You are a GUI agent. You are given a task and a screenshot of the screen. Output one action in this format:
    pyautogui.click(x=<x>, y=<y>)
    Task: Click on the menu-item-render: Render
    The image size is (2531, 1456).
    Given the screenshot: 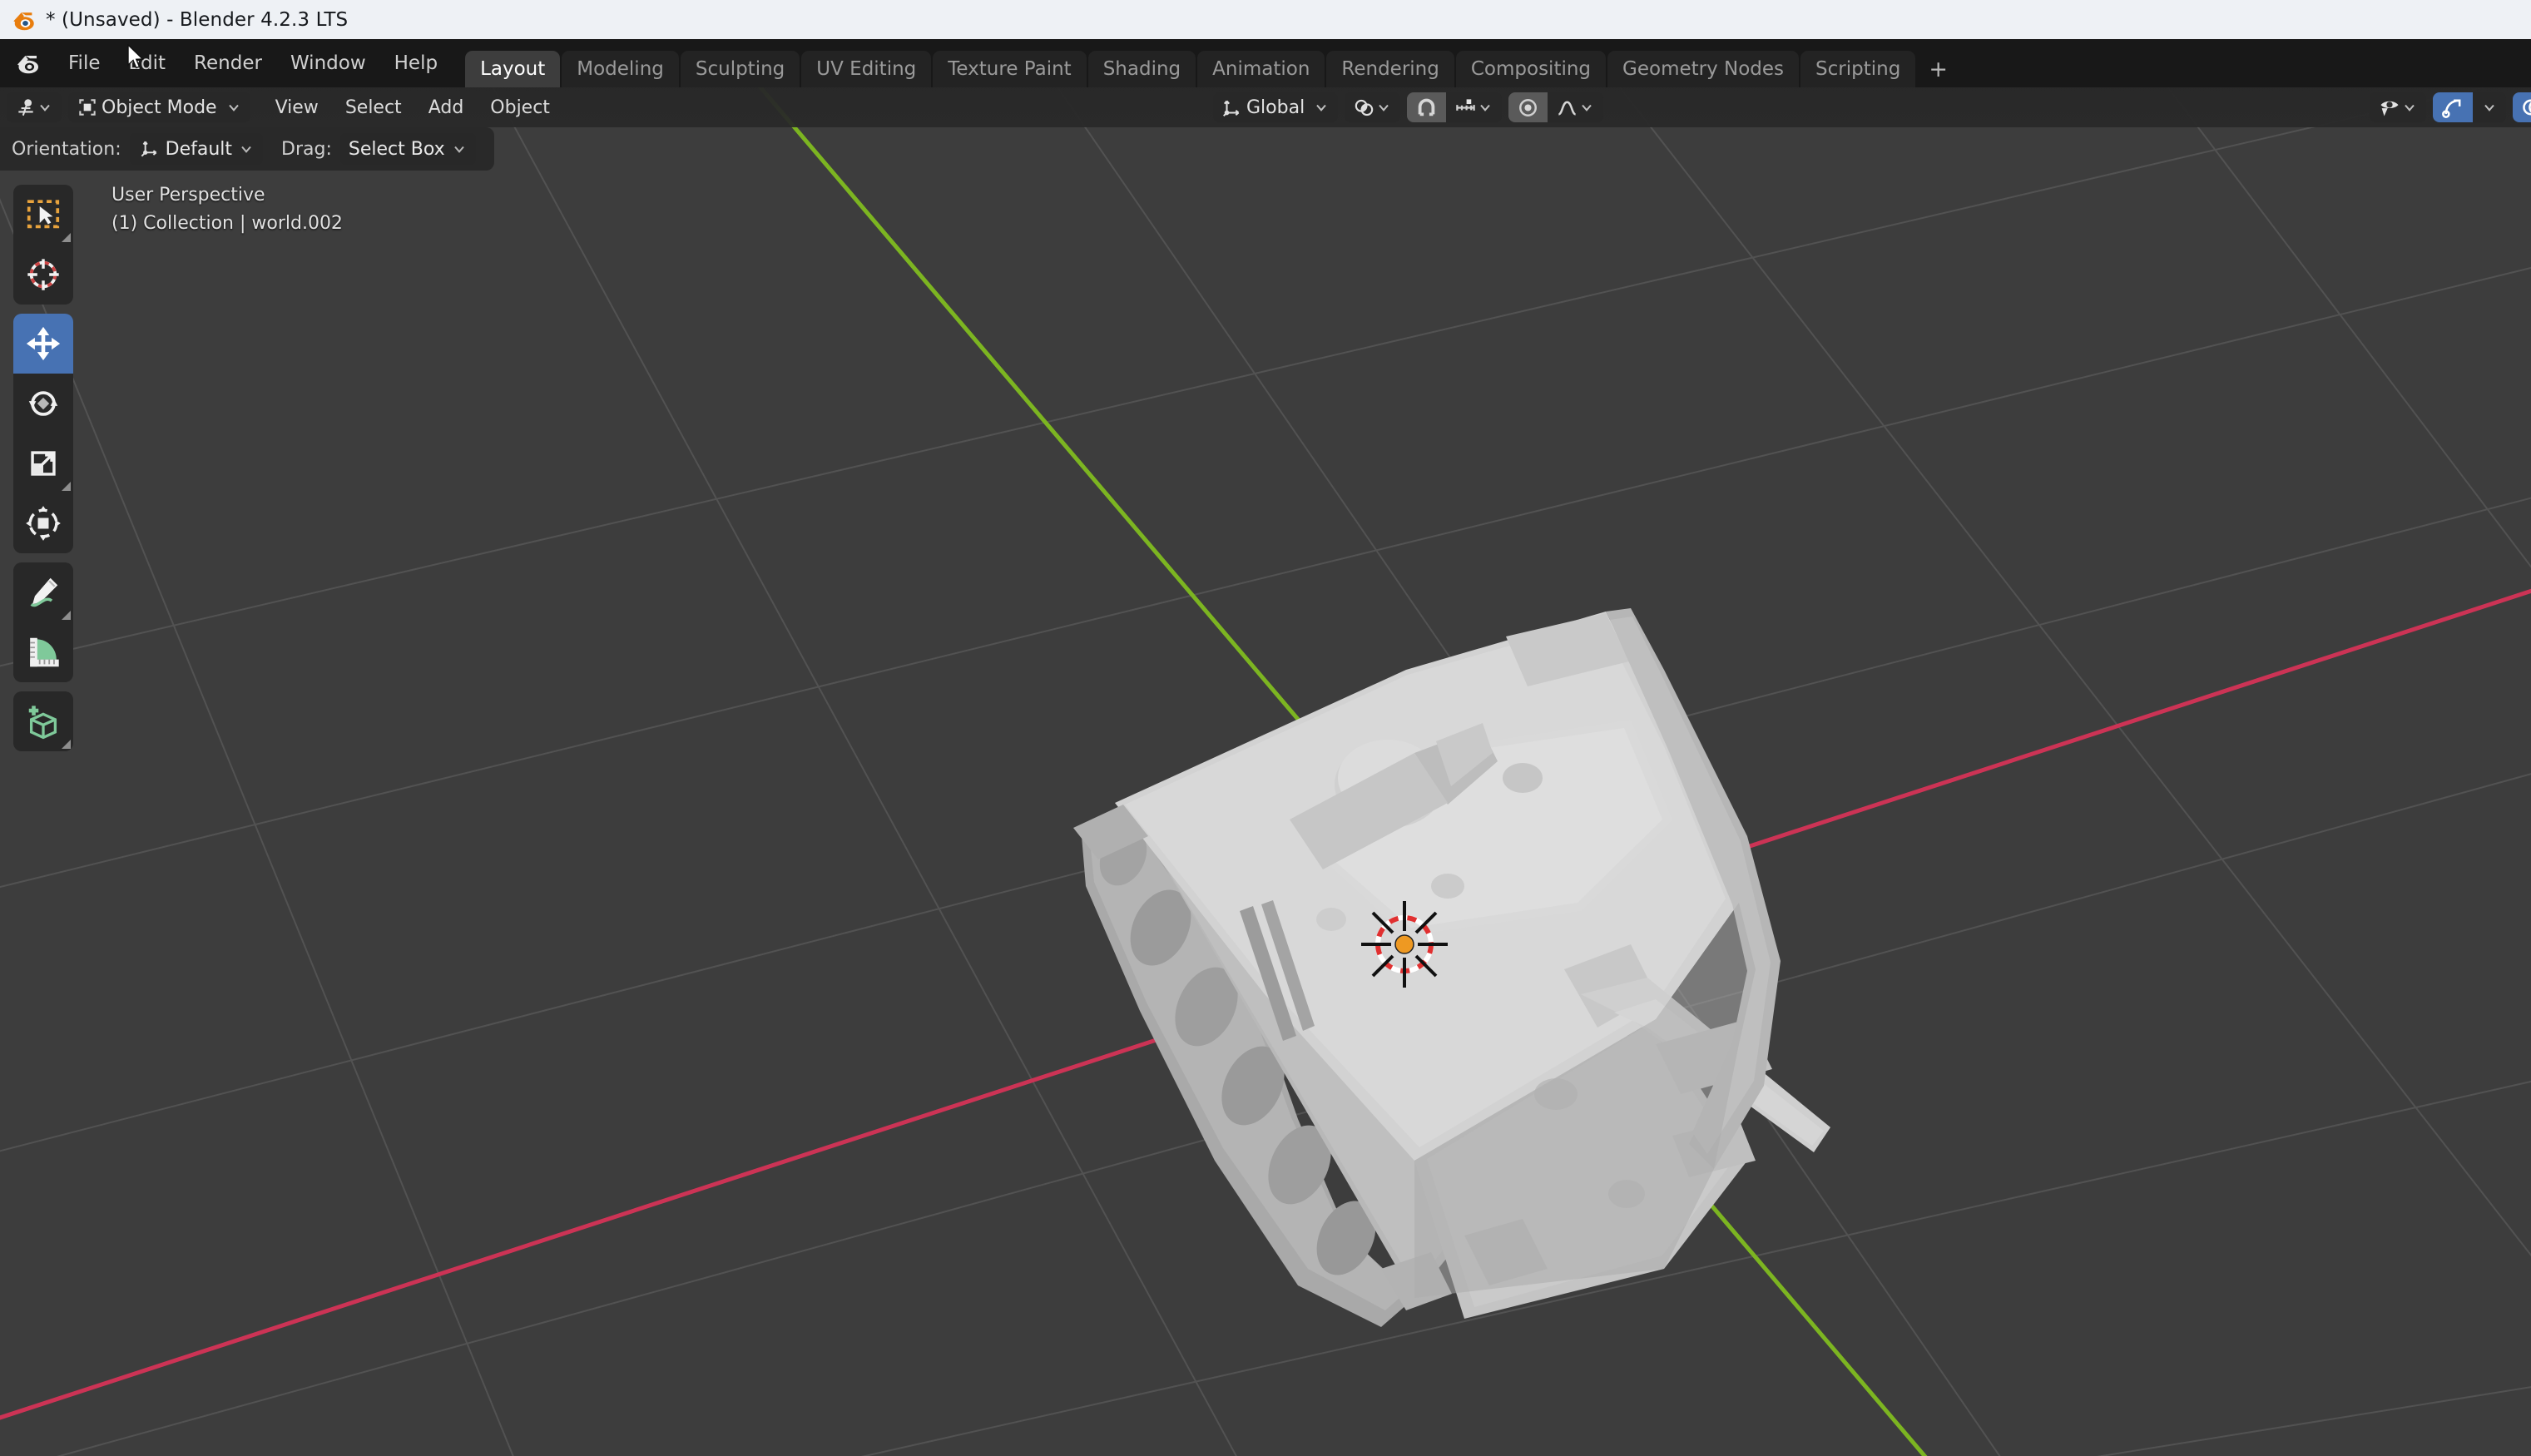 What is the action you would take?
    pyautogui.click(x=228, y=63)
    